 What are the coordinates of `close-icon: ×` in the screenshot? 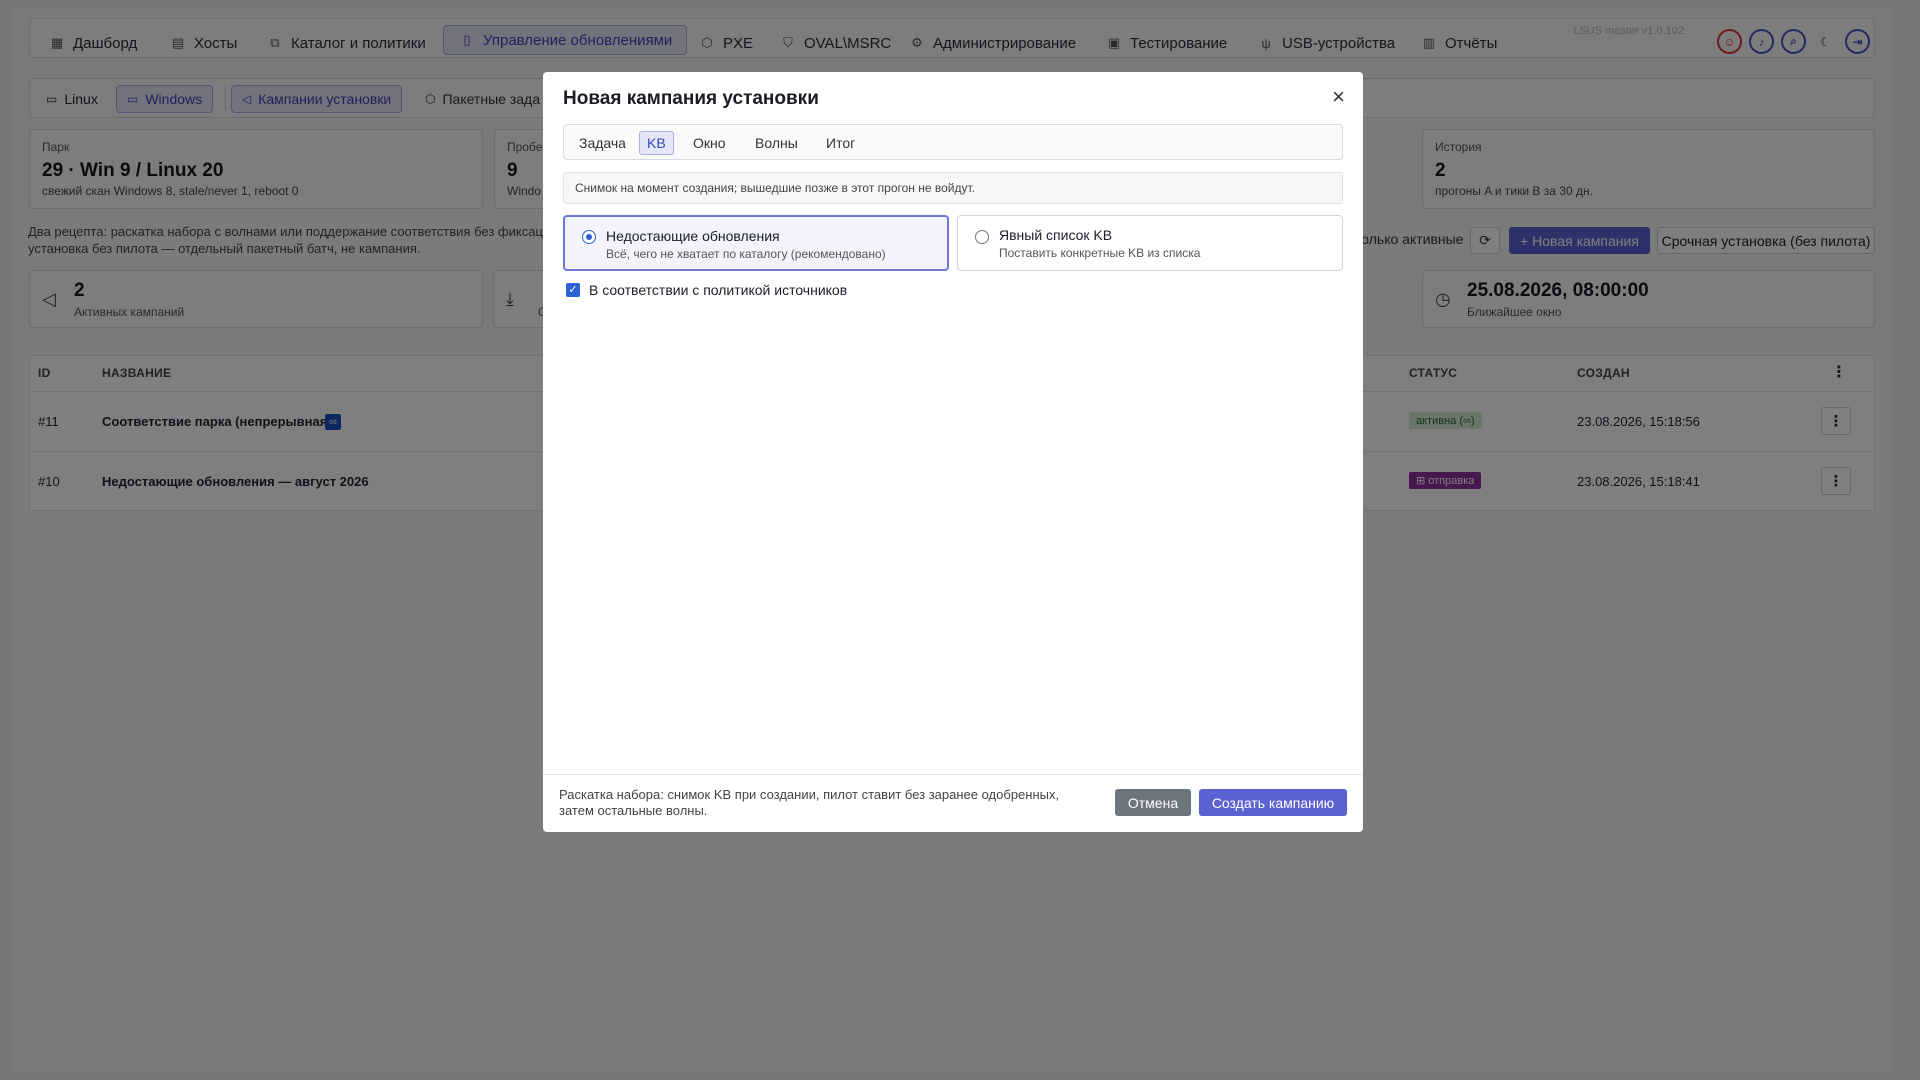 It's located at (1338, 97).